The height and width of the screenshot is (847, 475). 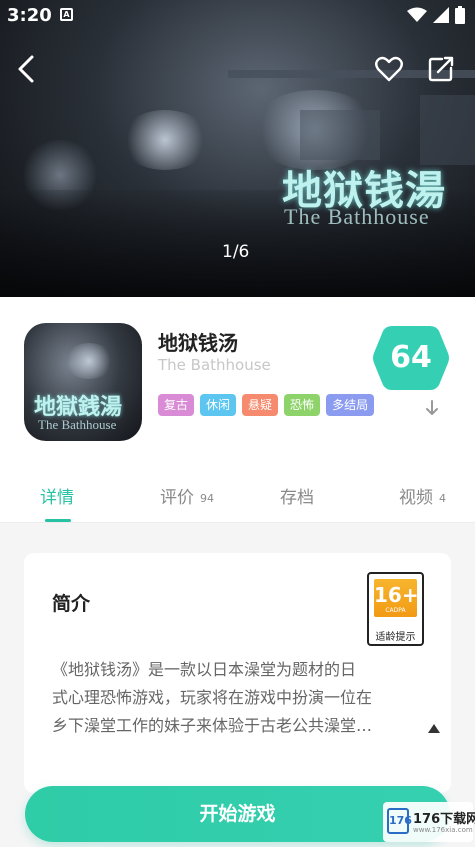 I want to click on tab-details: 详情, so click(x=57, y=495).